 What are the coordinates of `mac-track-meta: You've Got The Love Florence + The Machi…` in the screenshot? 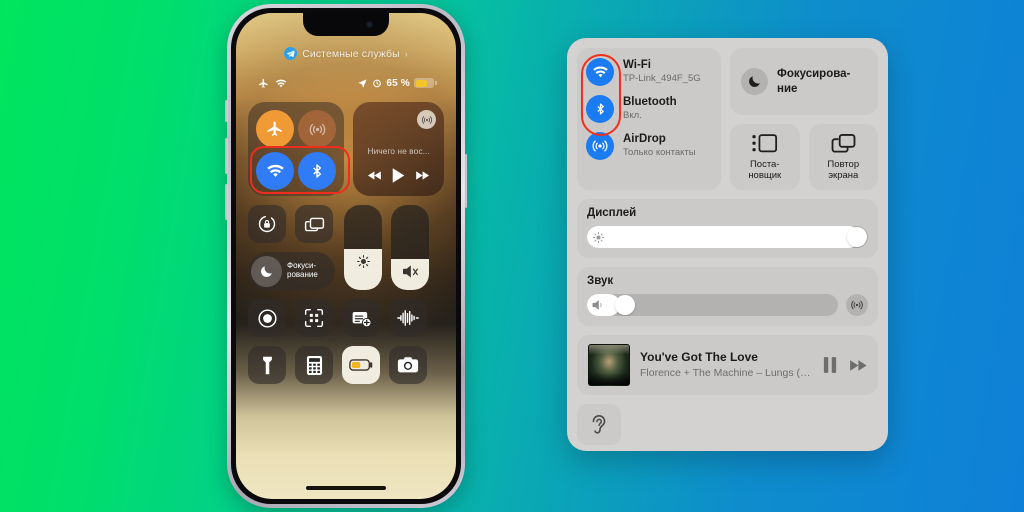 It's located at (726, 365).